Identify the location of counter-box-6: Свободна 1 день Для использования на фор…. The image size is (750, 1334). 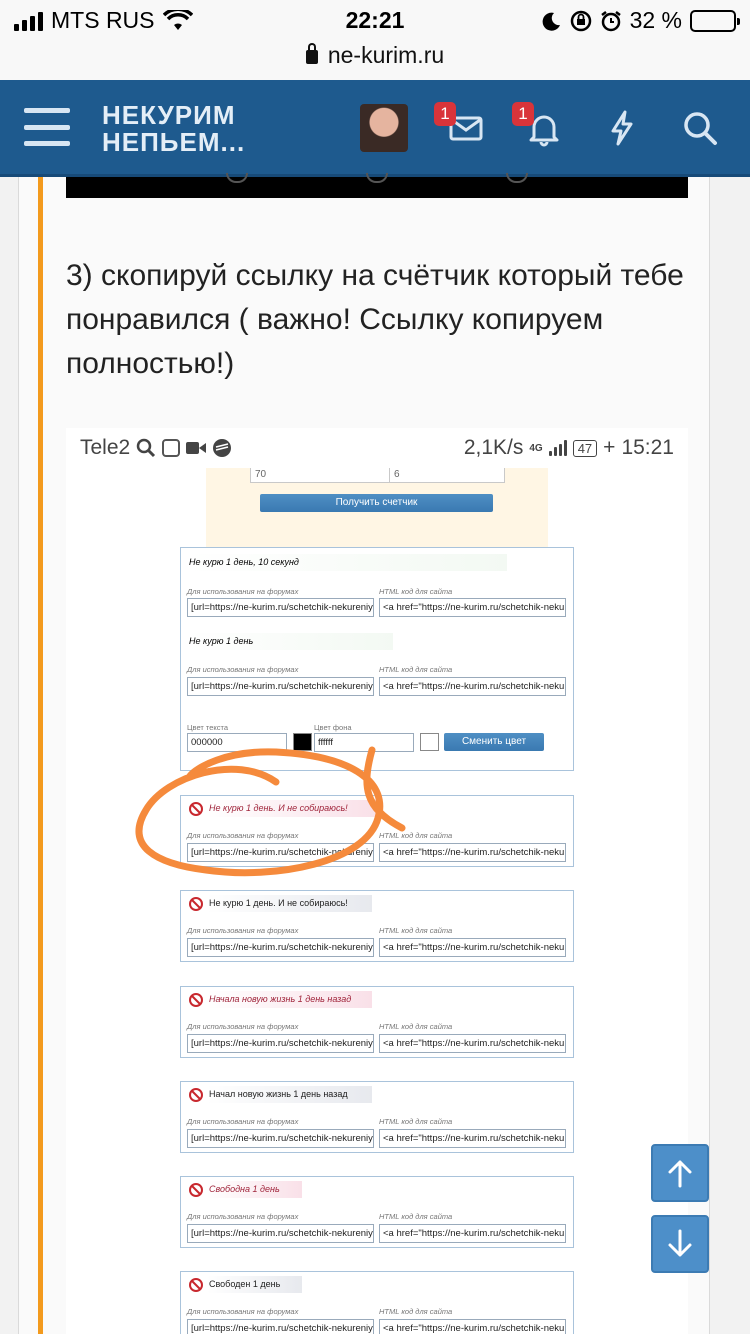
(377, 1212).